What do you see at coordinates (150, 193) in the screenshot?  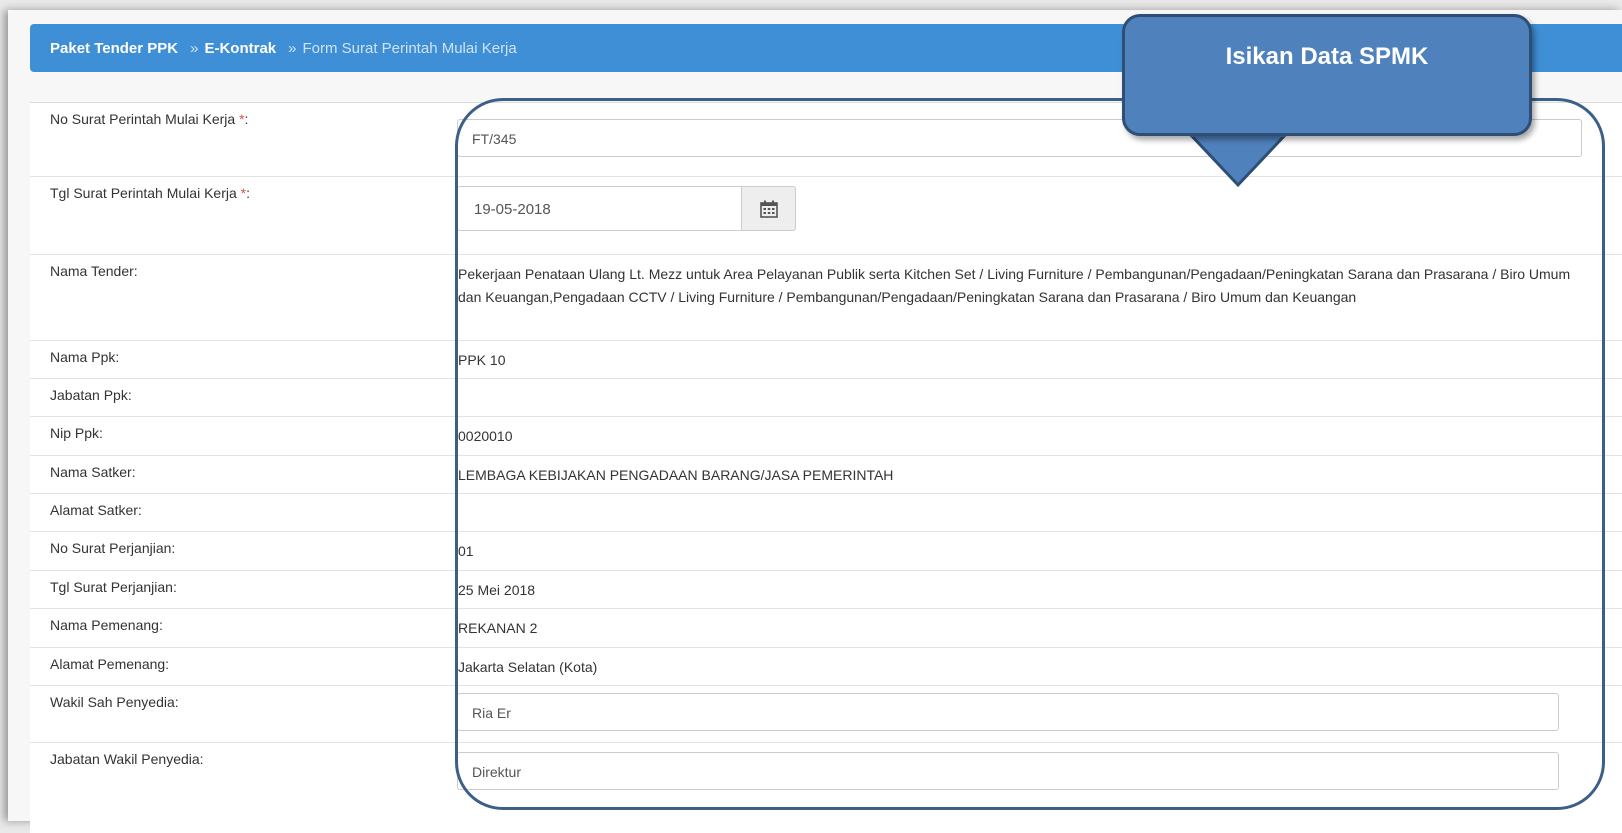 I see `tgl-spmk-label: Tgl Surat Perintah Mulai Kerja *:` at bounding box center [150, 193].